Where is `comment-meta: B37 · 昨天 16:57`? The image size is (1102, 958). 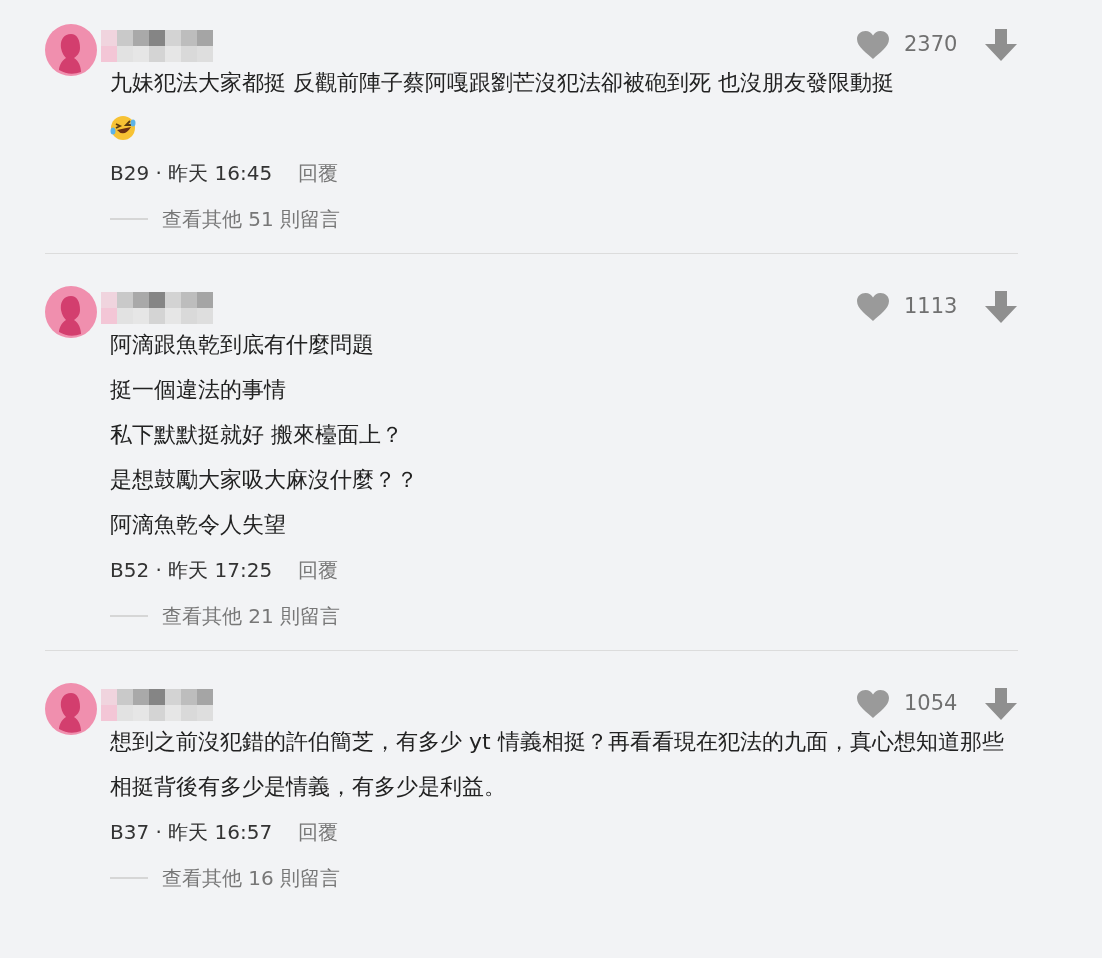
comment-meta: B37 · 昨天 16:57 is located at coordinates (191, 832).